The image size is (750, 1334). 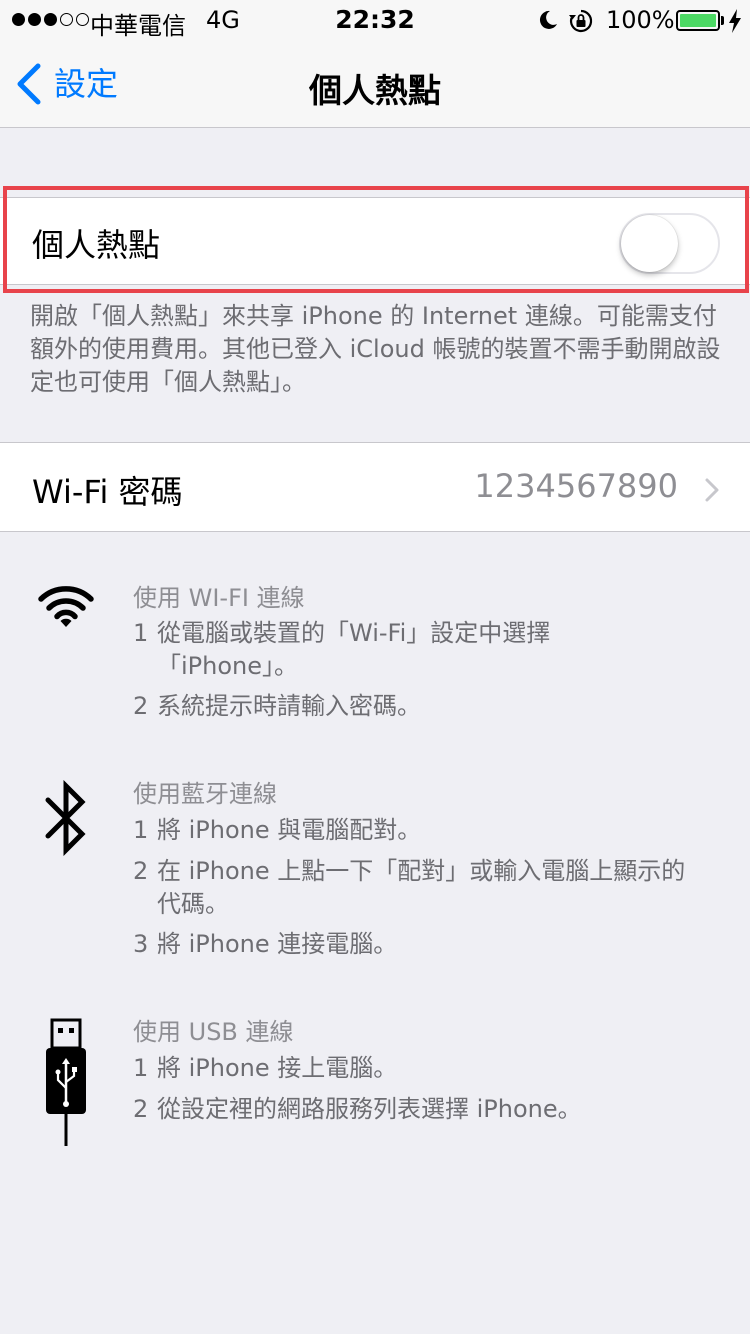 I want to click on status-bar: 中華電信 4G 22:32 100%, so click(x=375, y=20).